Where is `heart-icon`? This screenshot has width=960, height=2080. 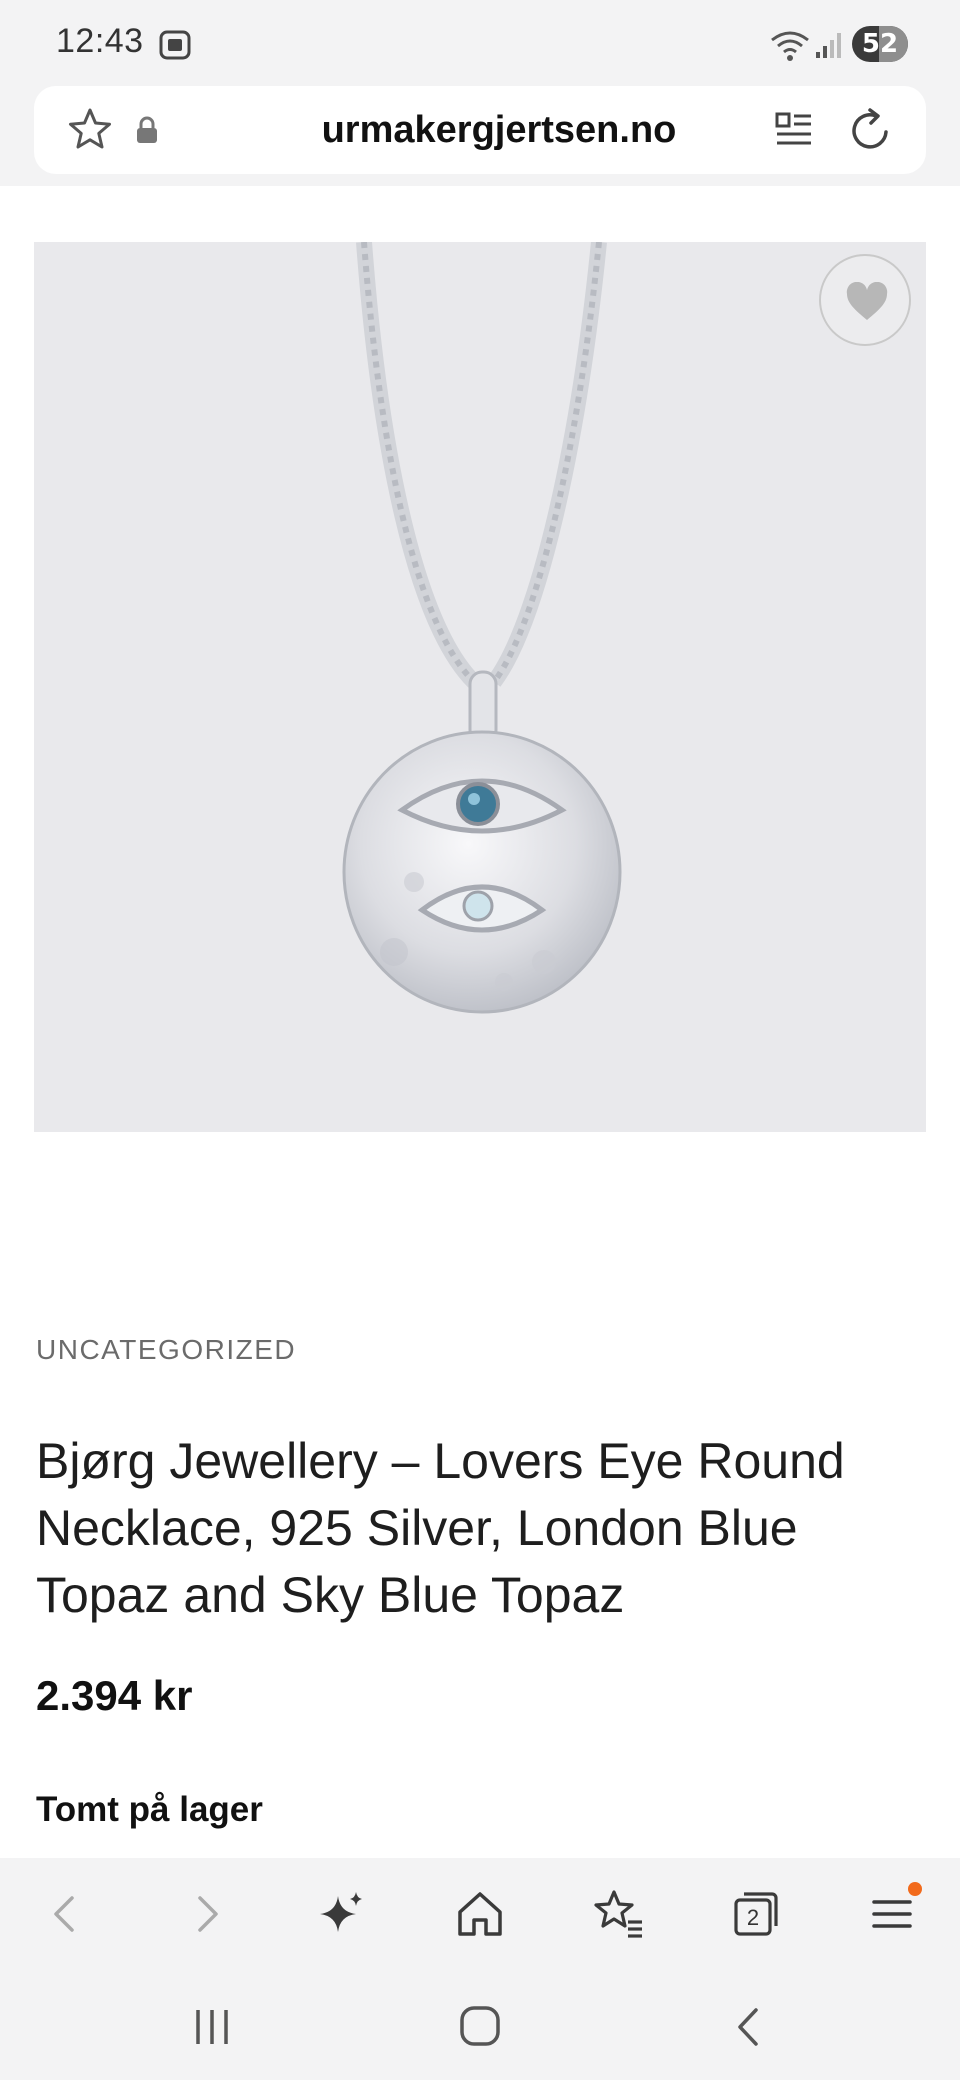
heart-icon is located at coordinates (867, 301).